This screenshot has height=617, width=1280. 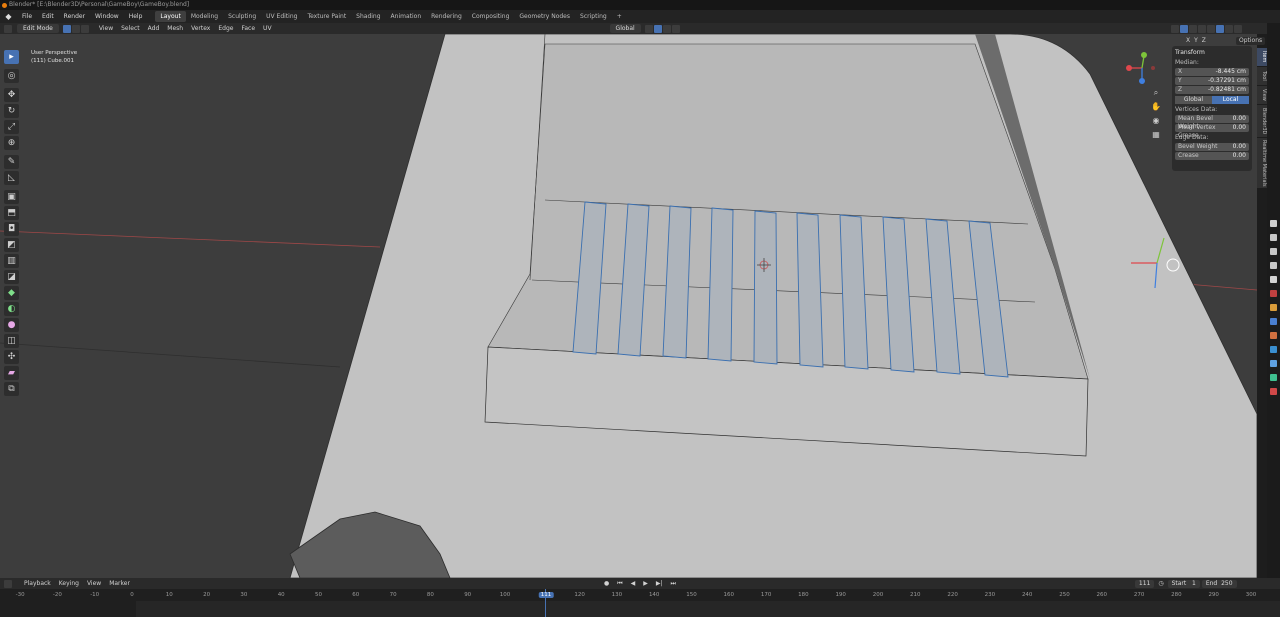 What do you see at coordinates (1196, 40) in the screenshot?
I see `axis-y-toggle: Y` at bounding box center [1196, 40].